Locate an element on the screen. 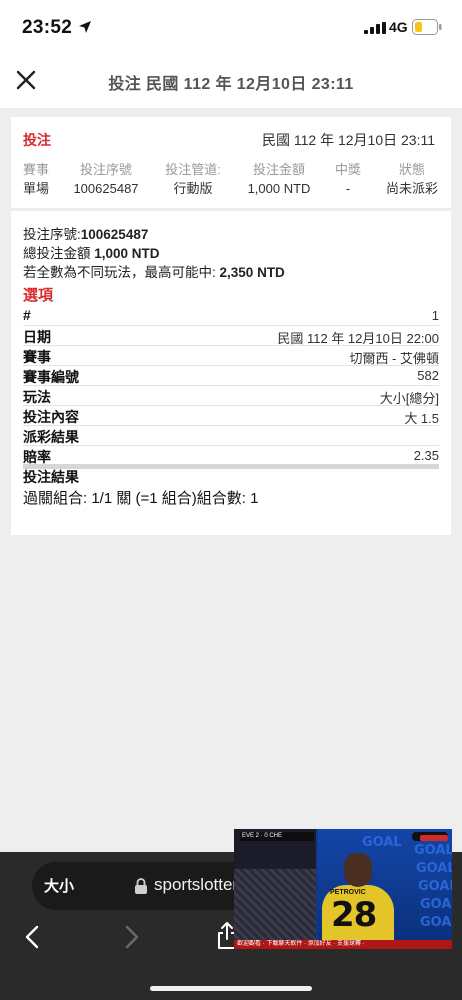  page-header: 投注 民國 112 年 12月10日 23:11 is located at coordinates (231, 82).